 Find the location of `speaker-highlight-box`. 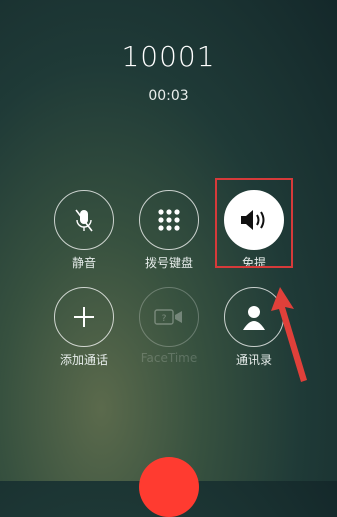

speaker-highlight-box is located at coordinates (254, 223).